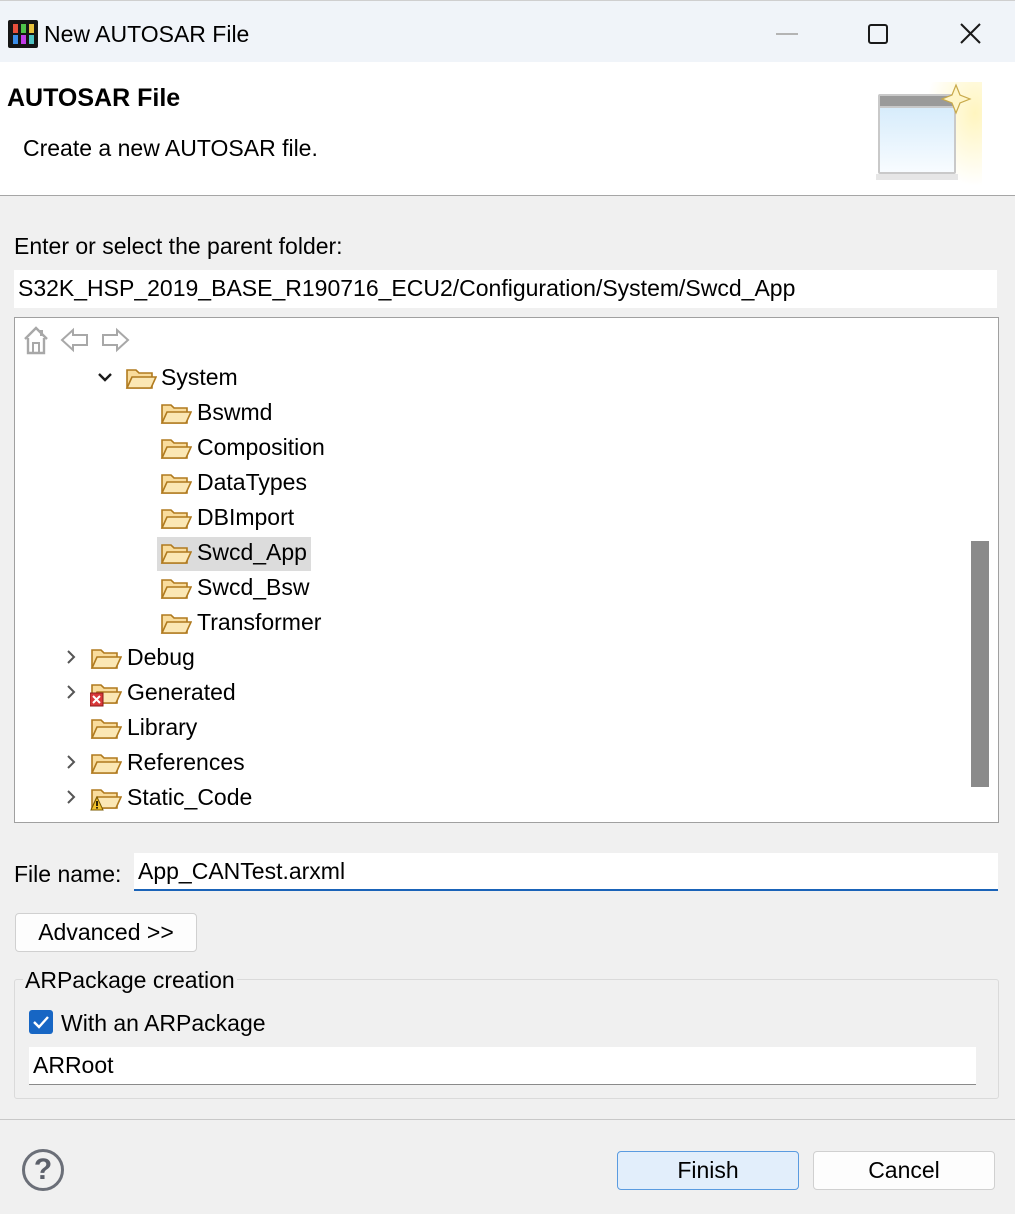  Describe the element at coordinates (141, 378) in the screenshot. I see `folder-open-icon` at that location.